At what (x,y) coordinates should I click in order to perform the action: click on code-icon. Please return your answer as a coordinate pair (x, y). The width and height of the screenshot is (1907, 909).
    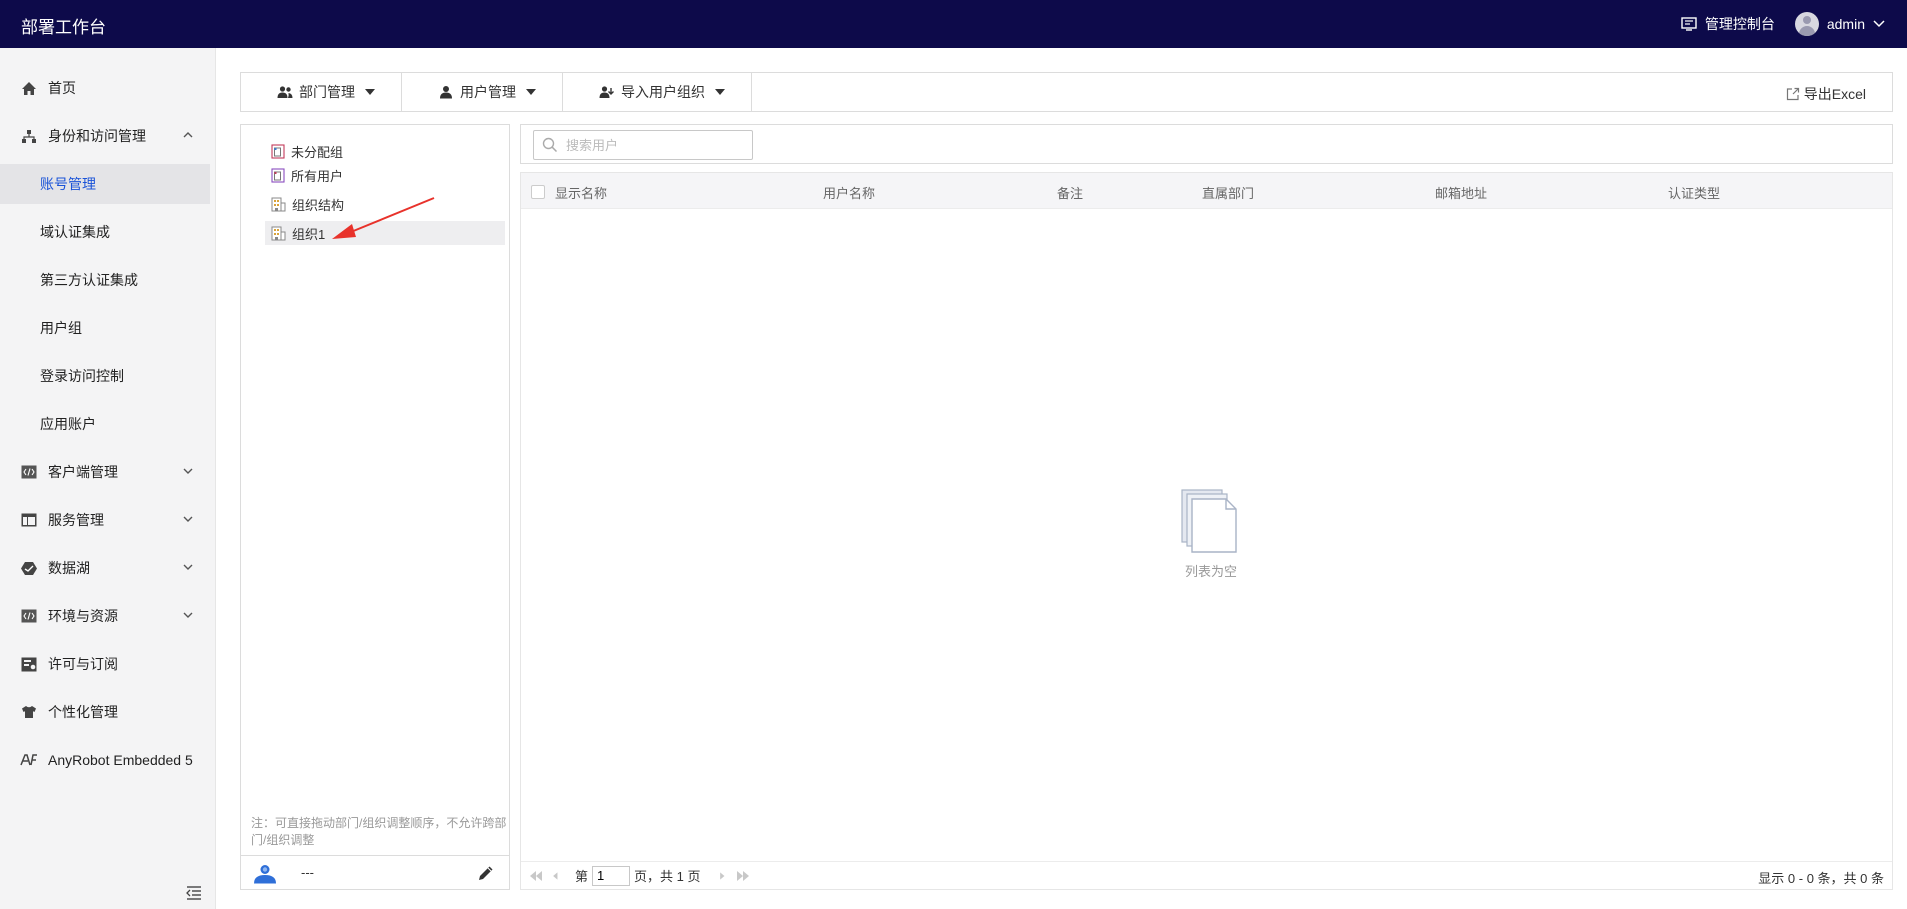
    Looking at the image, I should click on (29, 472).